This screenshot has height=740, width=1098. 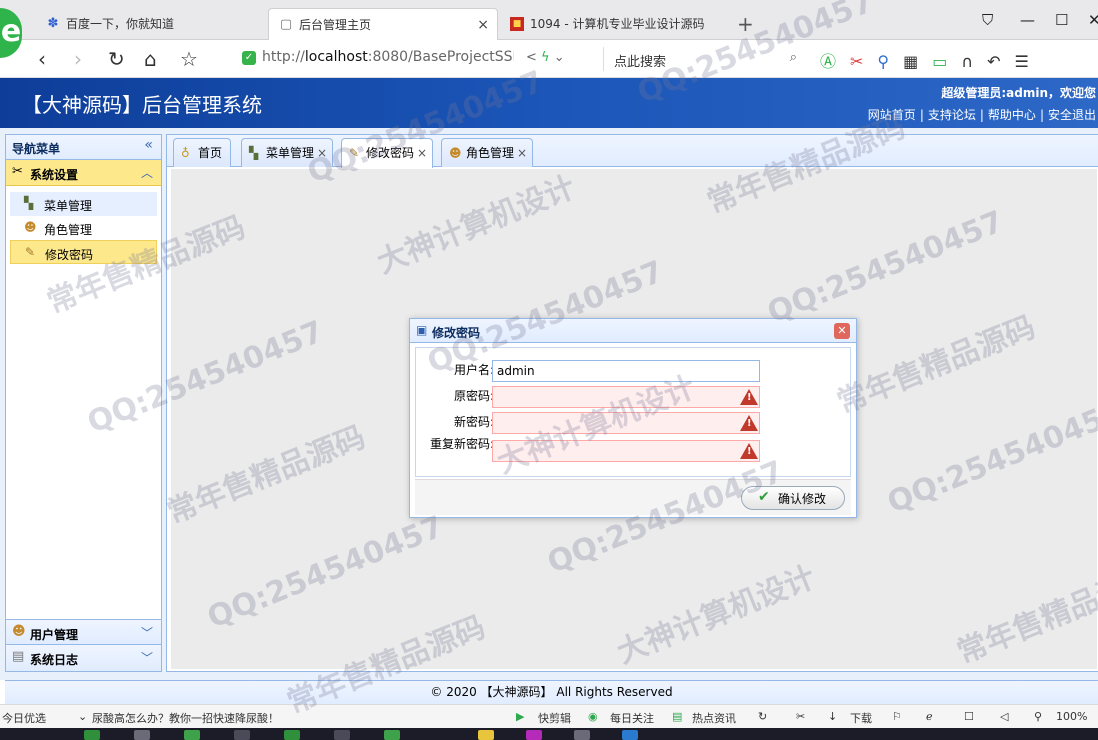 I want to click on section-system-settings: ✂ 系统设置 ︿, so click(x=83, y=173).